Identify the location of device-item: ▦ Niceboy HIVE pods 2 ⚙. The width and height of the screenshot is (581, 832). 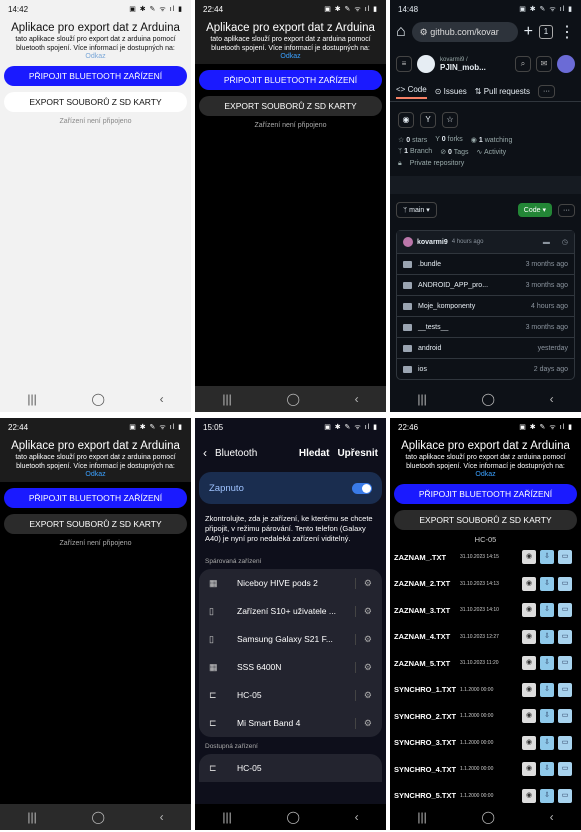
(290, 583).